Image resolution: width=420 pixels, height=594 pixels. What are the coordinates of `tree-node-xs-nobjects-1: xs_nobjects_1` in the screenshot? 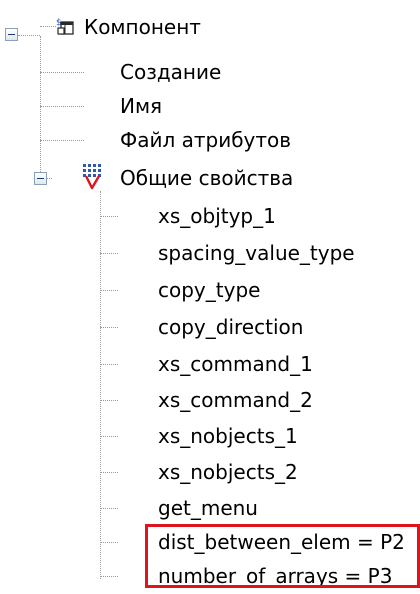 It's located at (228, 436).